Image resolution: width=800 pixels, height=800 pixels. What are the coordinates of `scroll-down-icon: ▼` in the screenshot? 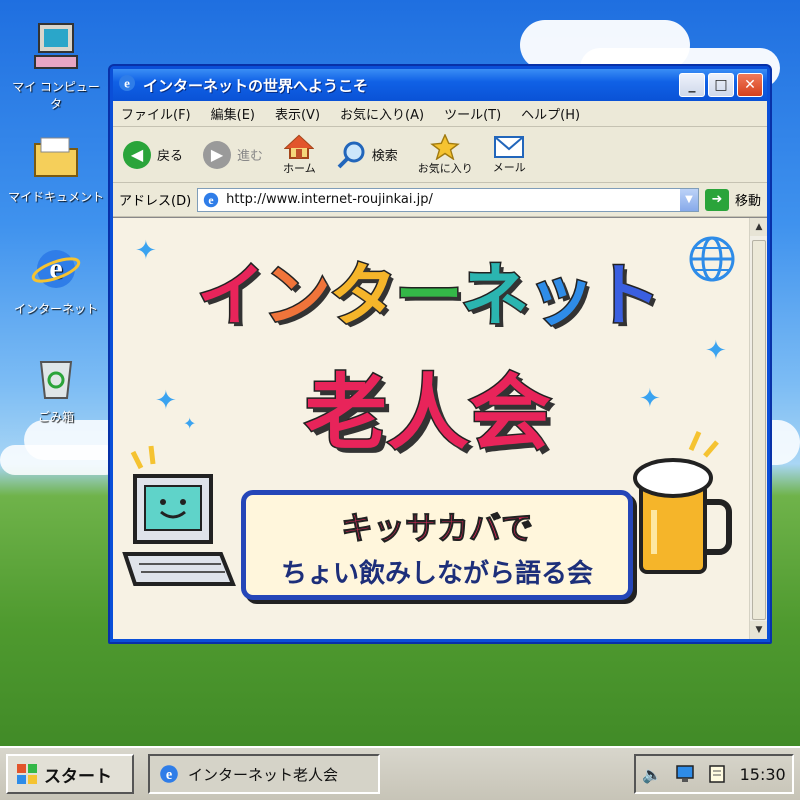 It's located at (758, 630).